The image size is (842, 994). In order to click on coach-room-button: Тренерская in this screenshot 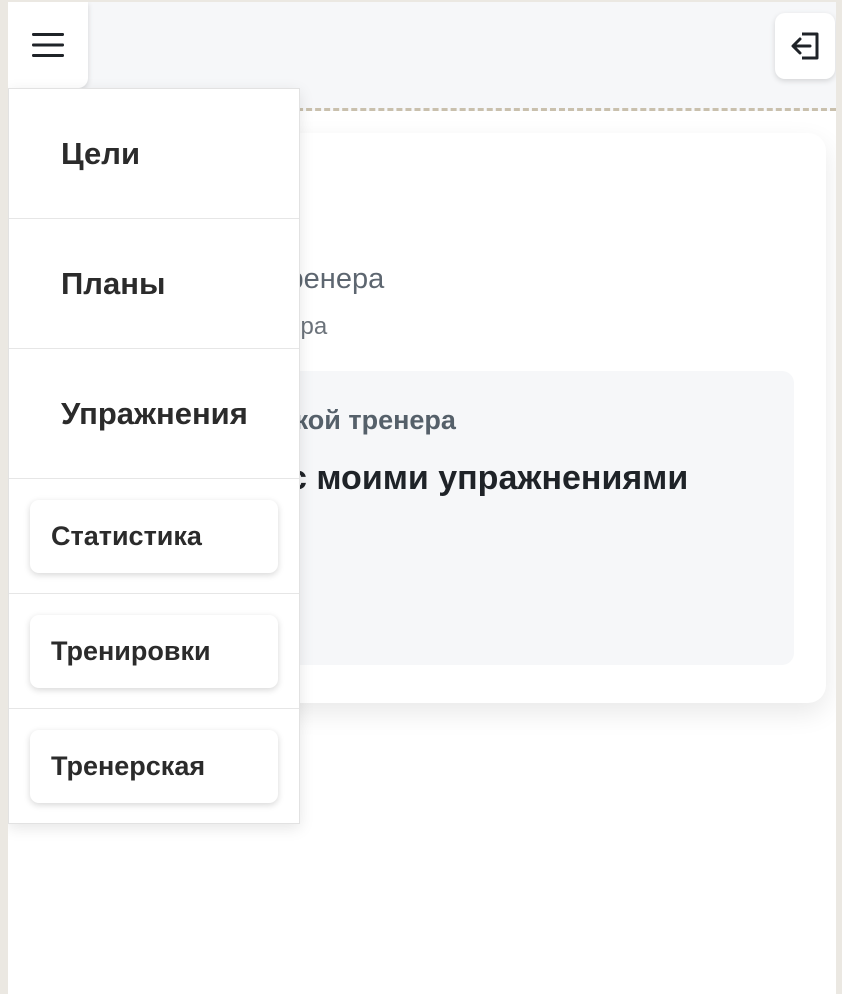, I will do `click(154, 766)`.